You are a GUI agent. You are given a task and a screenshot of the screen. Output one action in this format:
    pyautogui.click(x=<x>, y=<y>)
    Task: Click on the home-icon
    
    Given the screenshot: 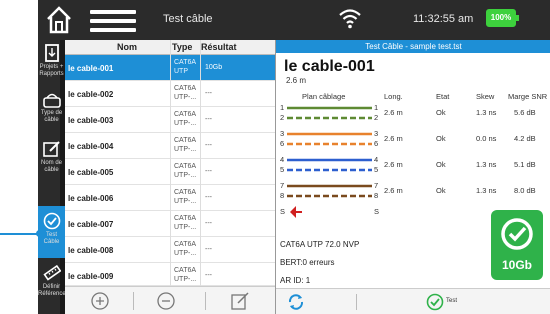 What is the action you would take?
    pyautogui.click(x=59, y=20)
    